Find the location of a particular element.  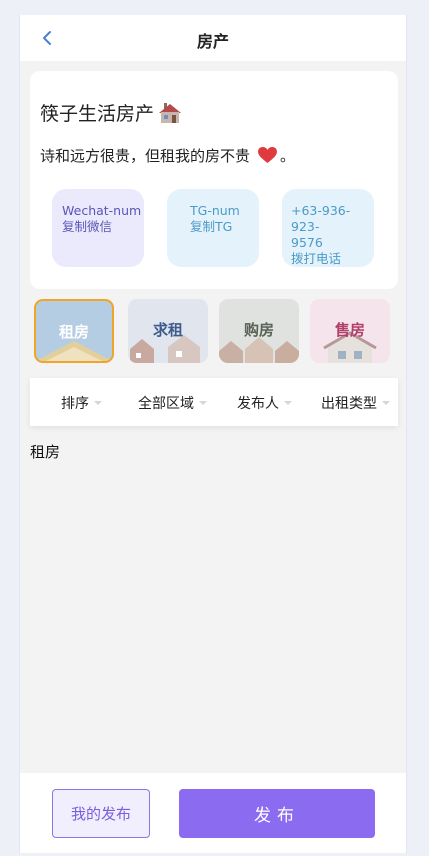

category-rent: 租房 is located at coordinates (74, 331).